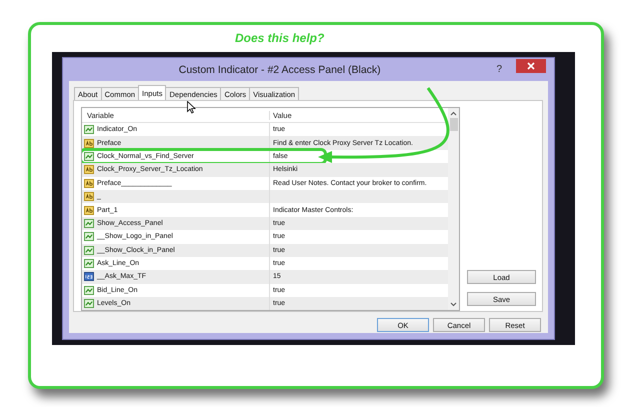 This screenshot has width=625, height=407. What do you see at coordinates (89, 277) in the screenshot?
I see `number-type-icon` at bounding box center [89, 277].